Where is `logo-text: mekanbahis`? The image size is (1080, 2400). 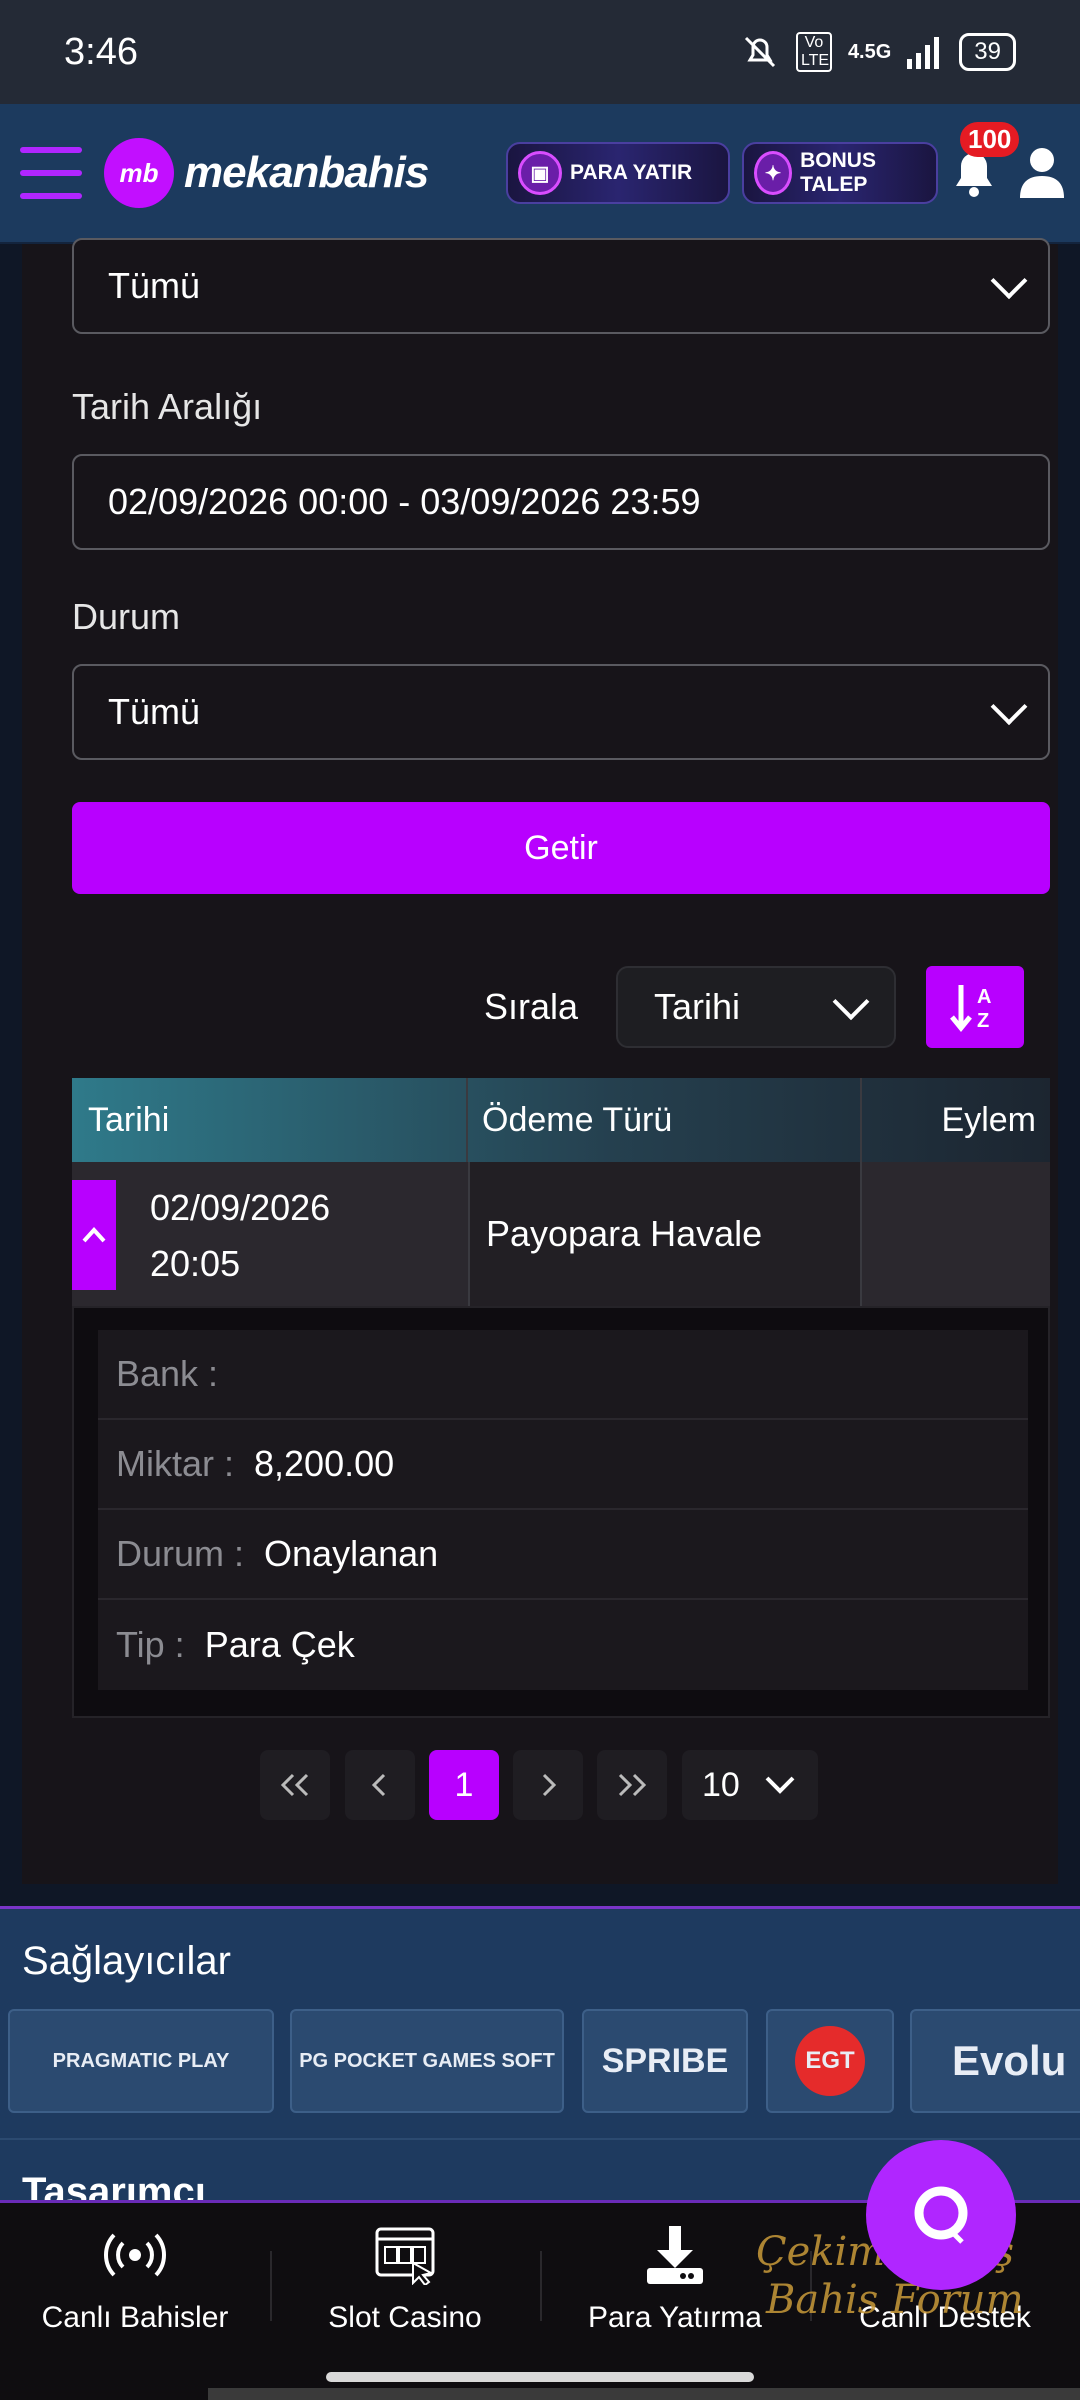
logo-text: mekanbahis is located at coordinates (306, 172).